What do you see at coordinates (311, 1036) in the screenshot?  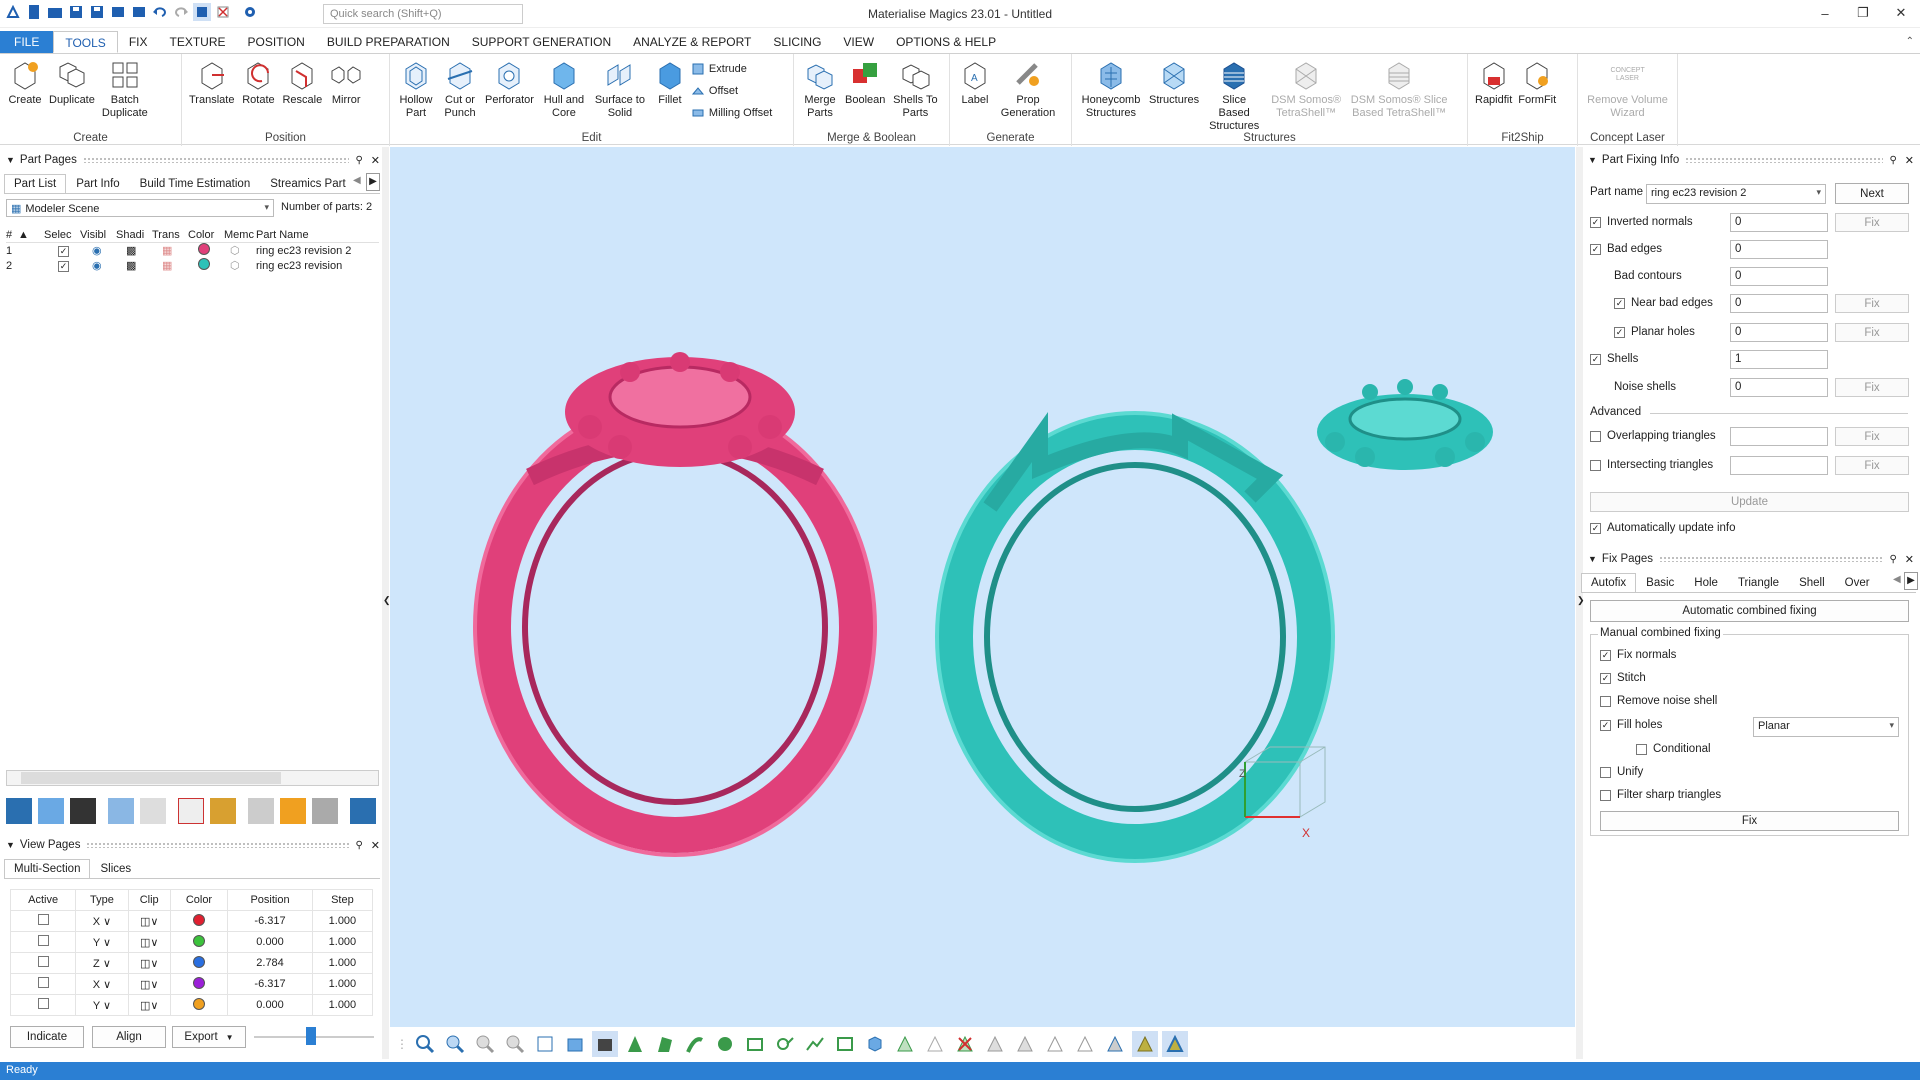 I see `slider-handle` at bounding box center [311, 1036].